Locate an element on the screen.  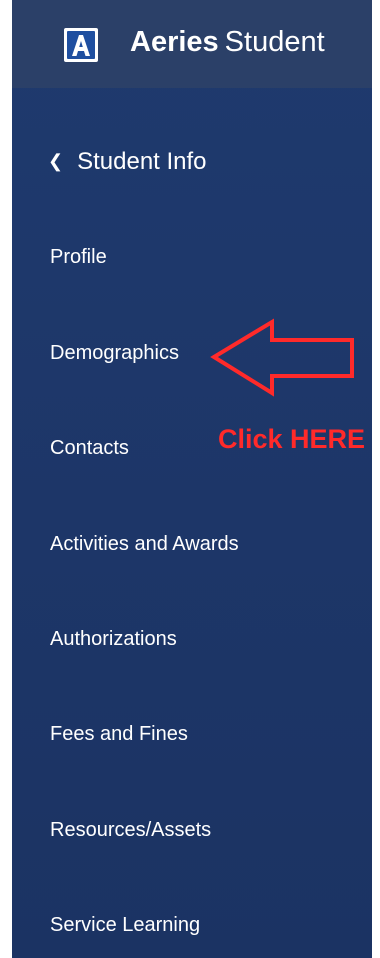
sidebar-item-profile: Profile is located at coordinates (78, 257).